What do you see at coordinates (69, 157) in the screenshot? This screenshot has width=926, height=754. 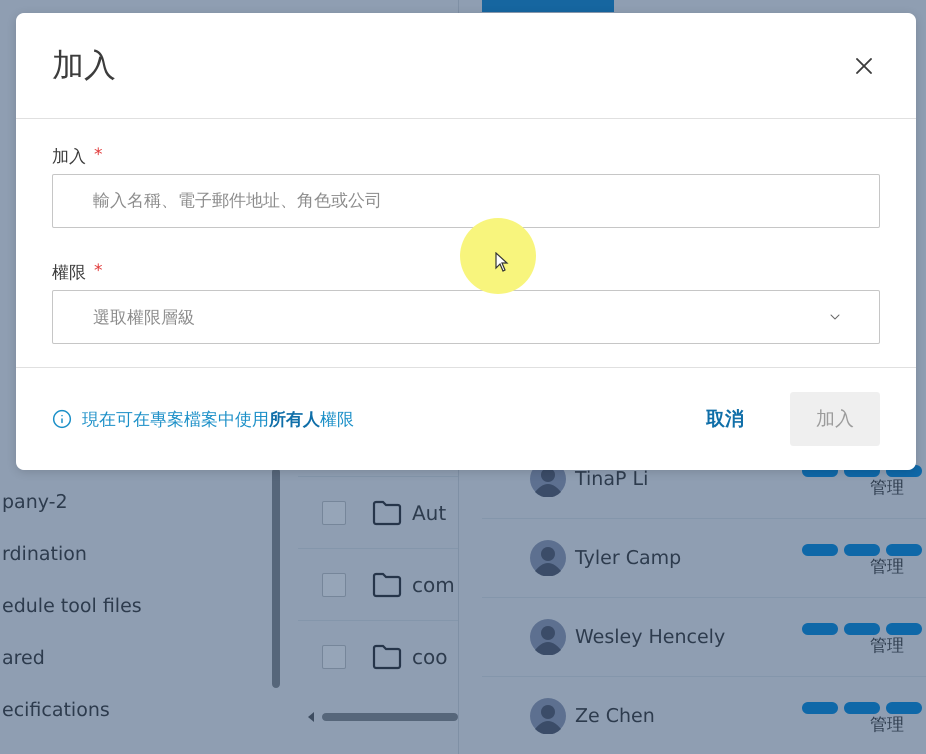 I see `field-label: 加入` at bounding box center [69, 157].